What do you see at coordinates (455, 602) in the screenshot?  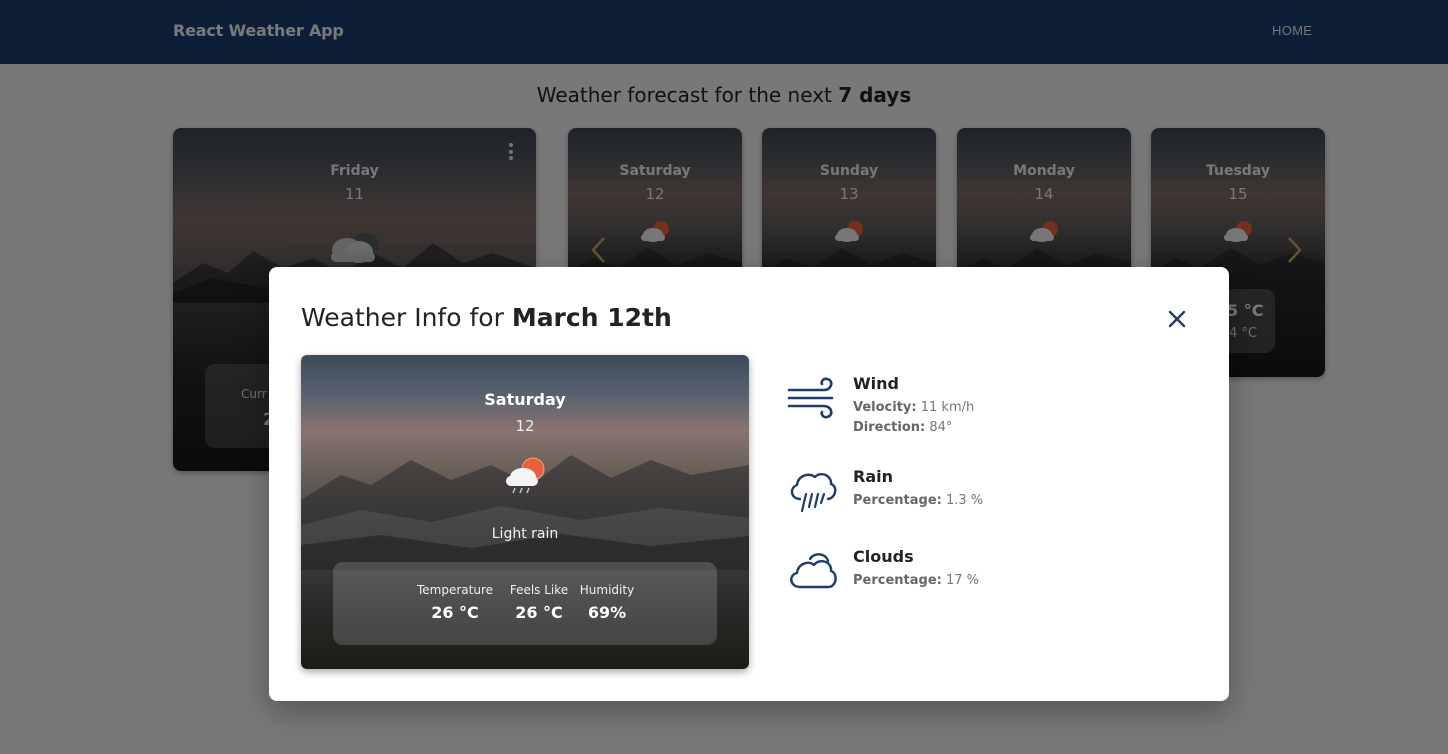 I see `stat-temperature: Temperature 26 °C` at bounding box center [455, 602].